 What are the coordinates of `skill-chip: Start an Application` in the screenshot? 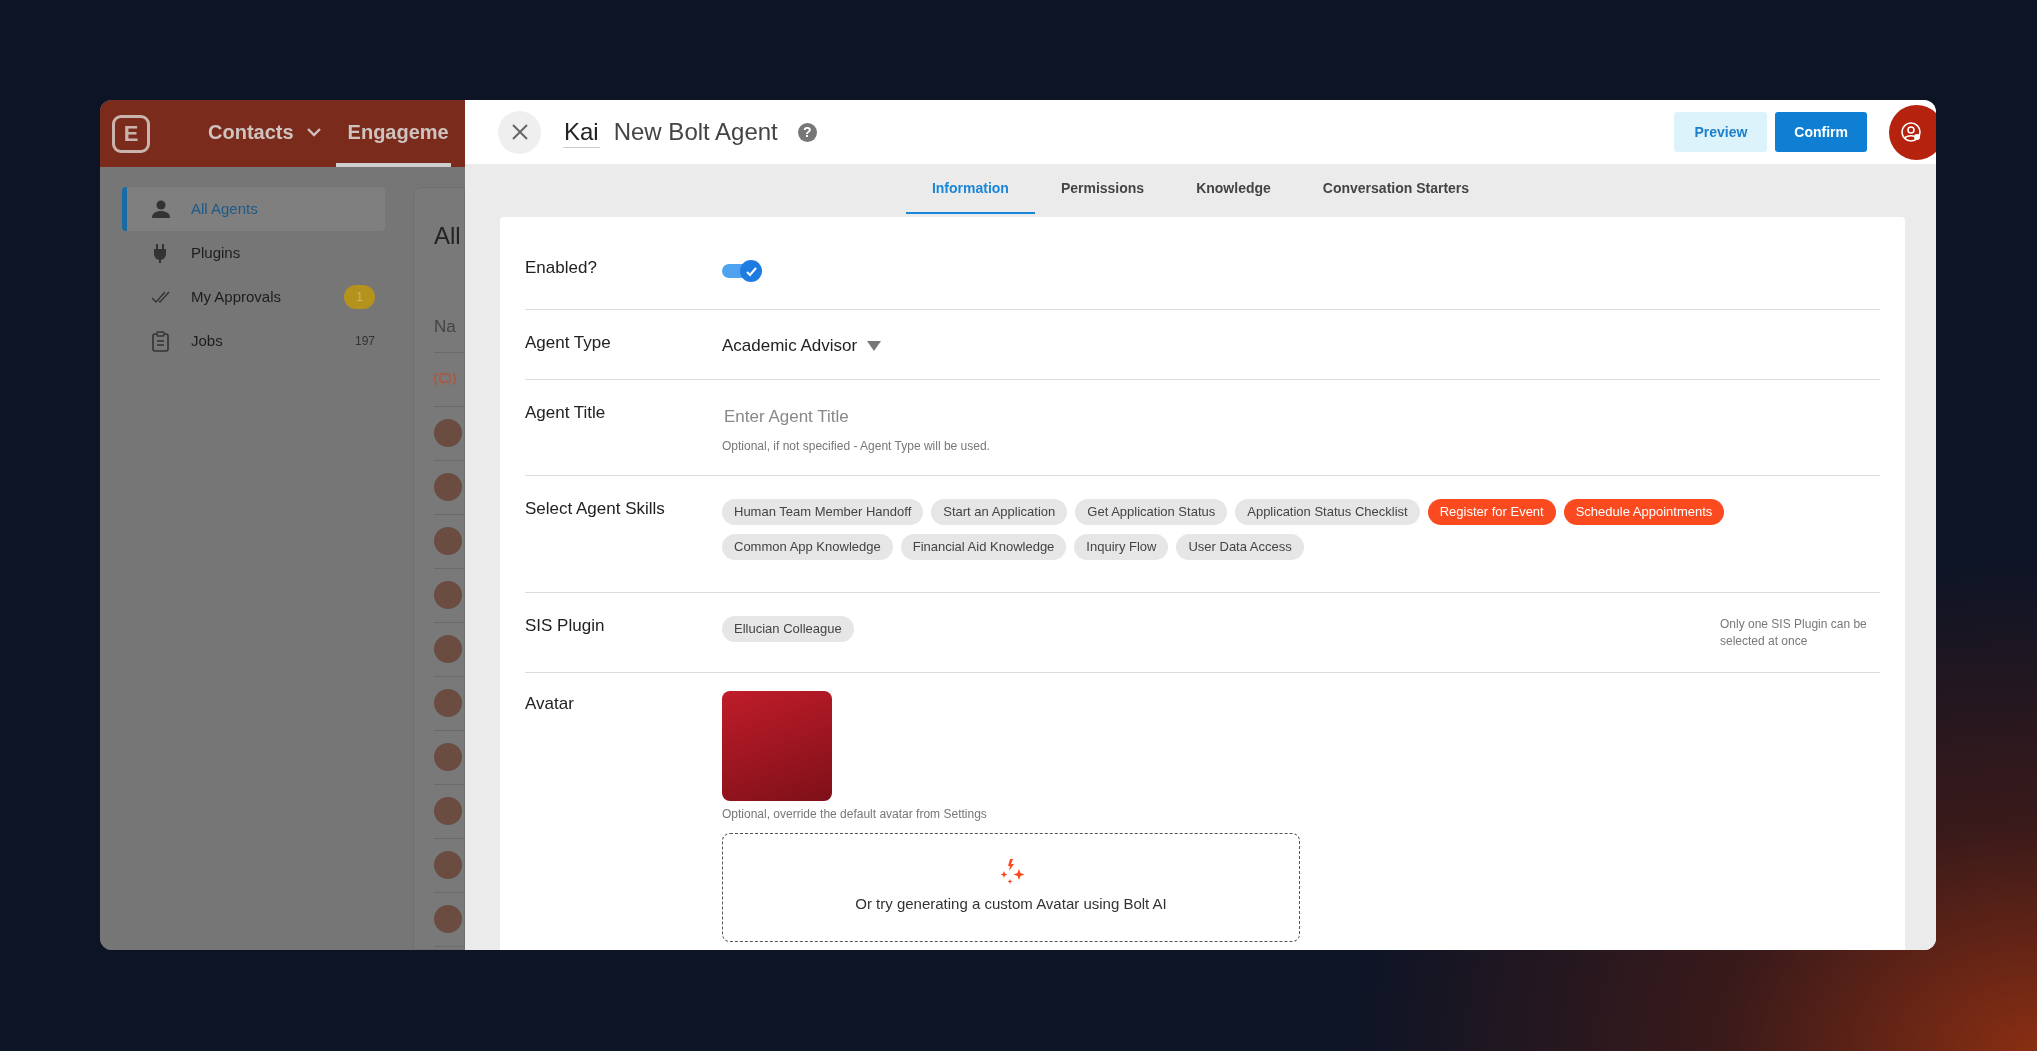 It's located at (999, 512).